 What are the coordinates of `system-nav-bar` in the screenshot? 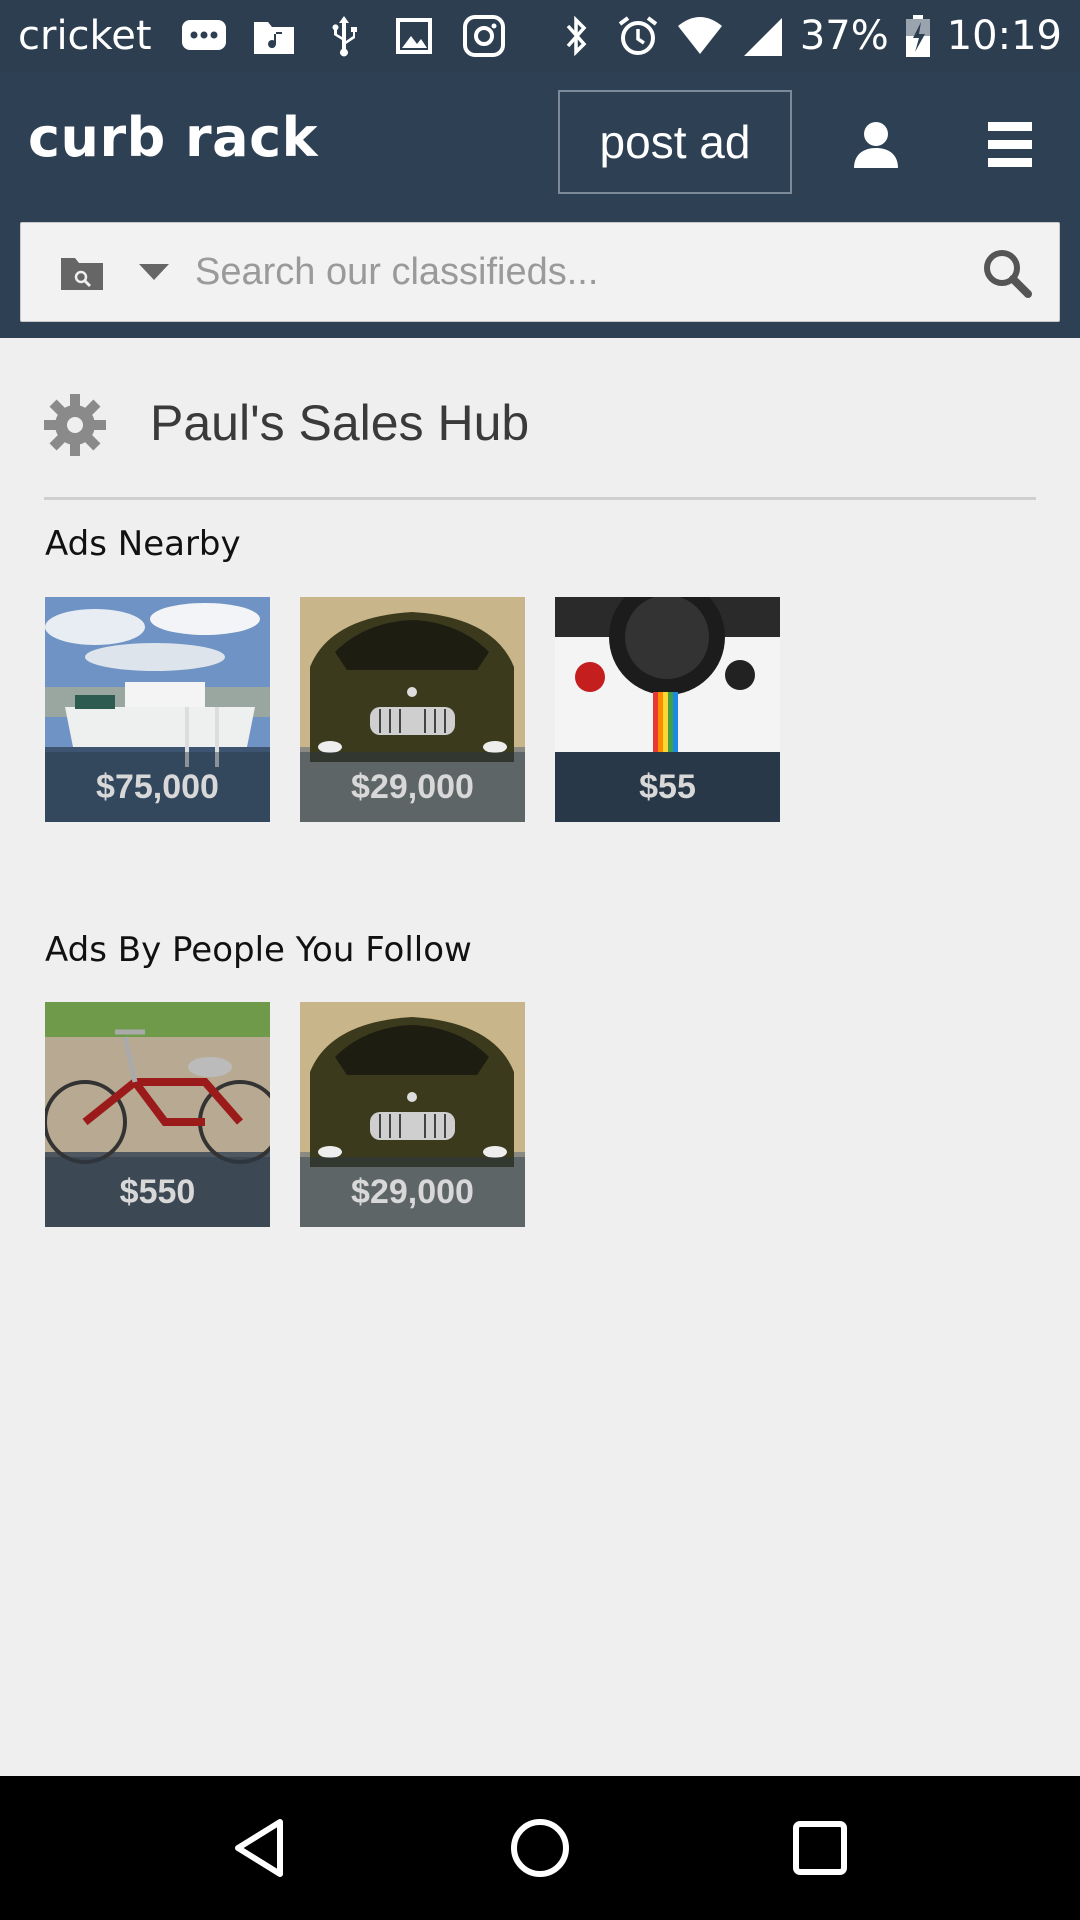 It's located at (540, 1848).